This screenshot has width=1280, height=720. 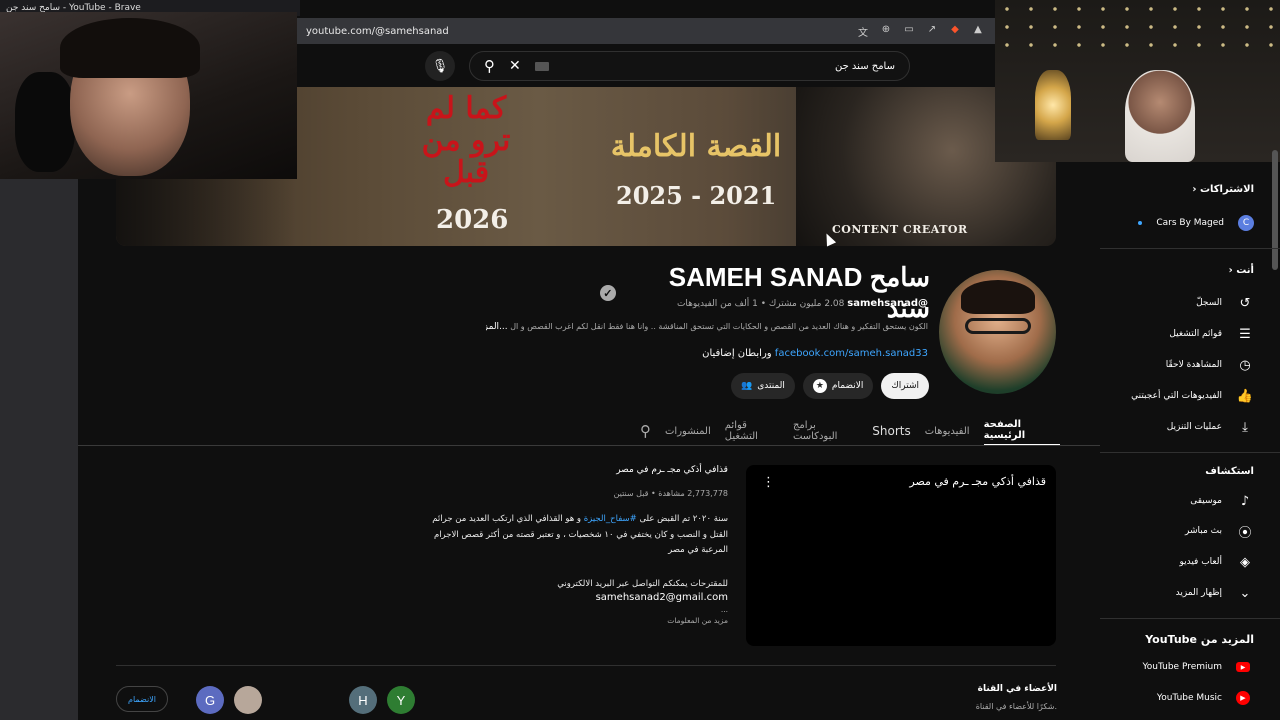 I want to click on search-row: 🎙 ⚲ ✕ سامح سند جن, so click(x=667, y=66).